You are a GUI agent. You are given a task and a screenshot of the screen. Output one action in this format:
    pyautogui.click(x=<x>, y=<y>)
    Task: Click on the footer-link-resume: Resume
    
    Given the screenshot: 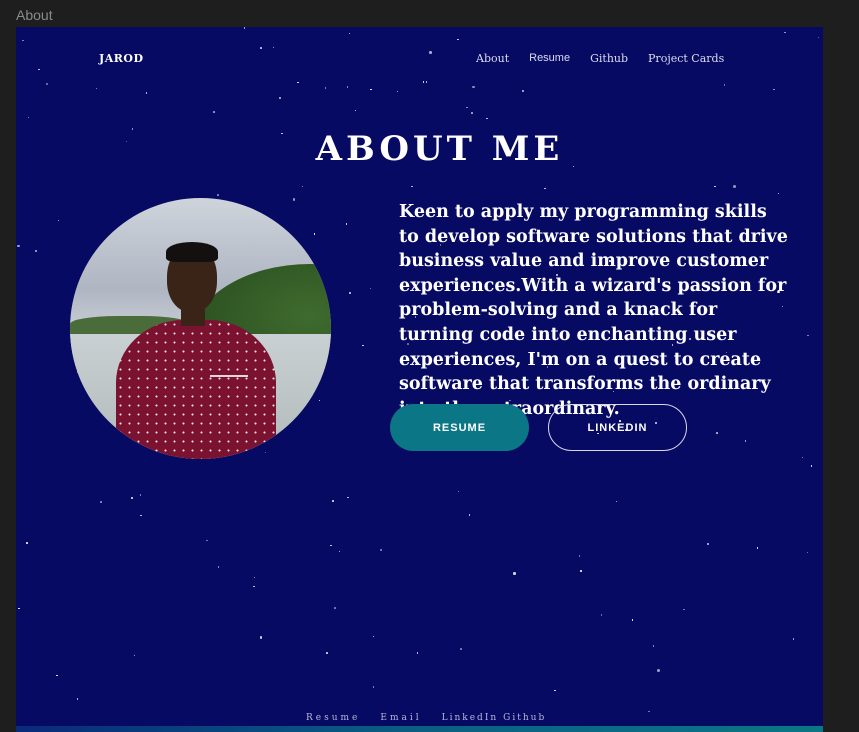 What is the action you would take?
    pyautogui.click(x=333, y=718)
    